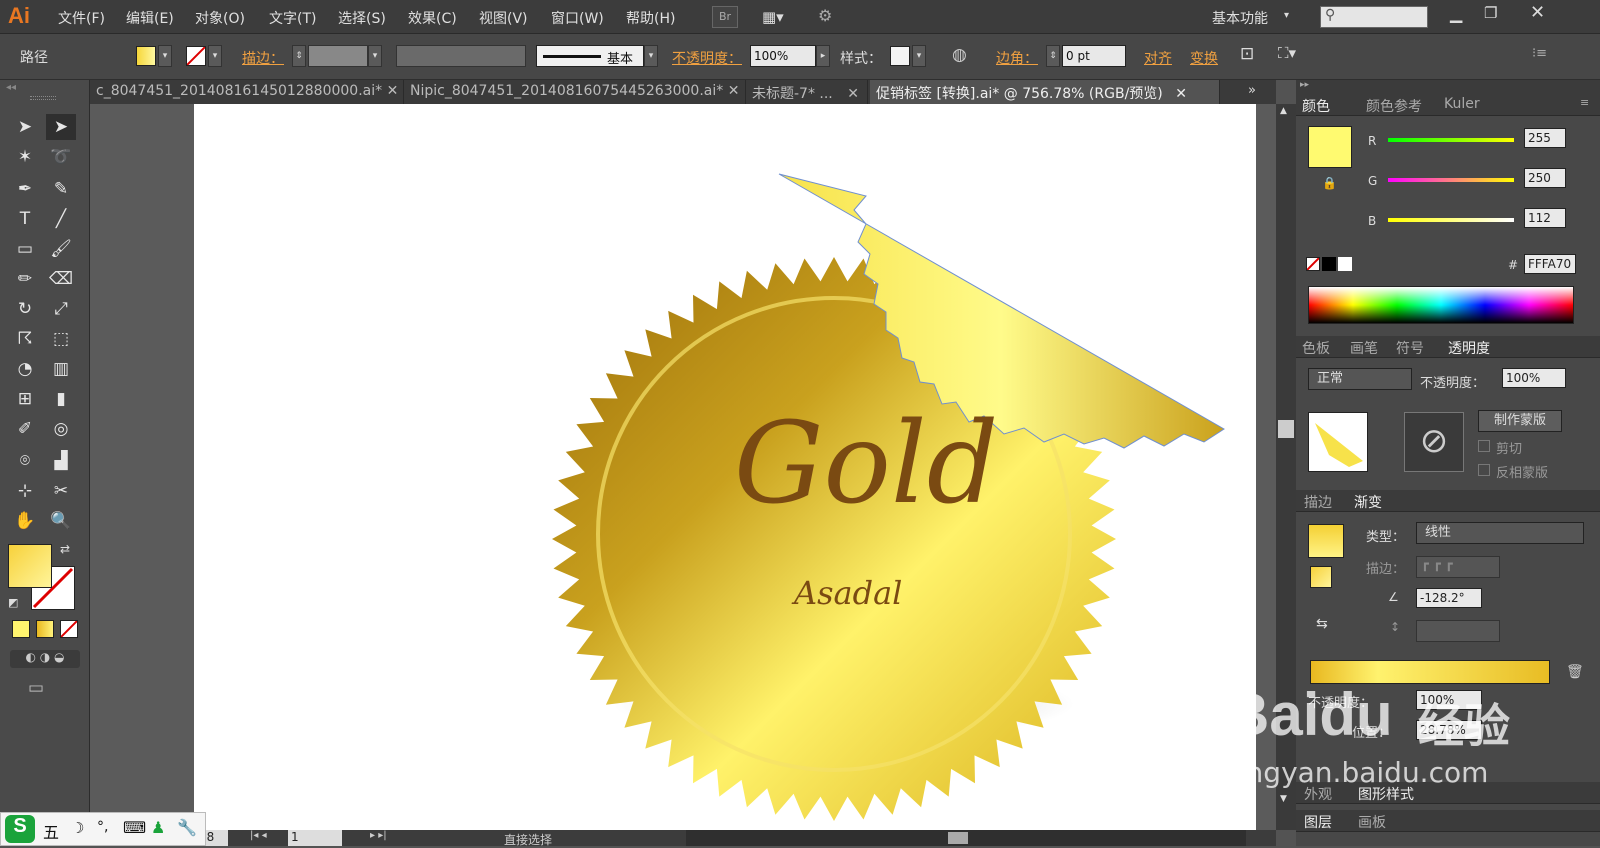 The height and width of the screenshot is (848, 1600). I want to click on opacity-label: 不透明度：, so click(707, 58).